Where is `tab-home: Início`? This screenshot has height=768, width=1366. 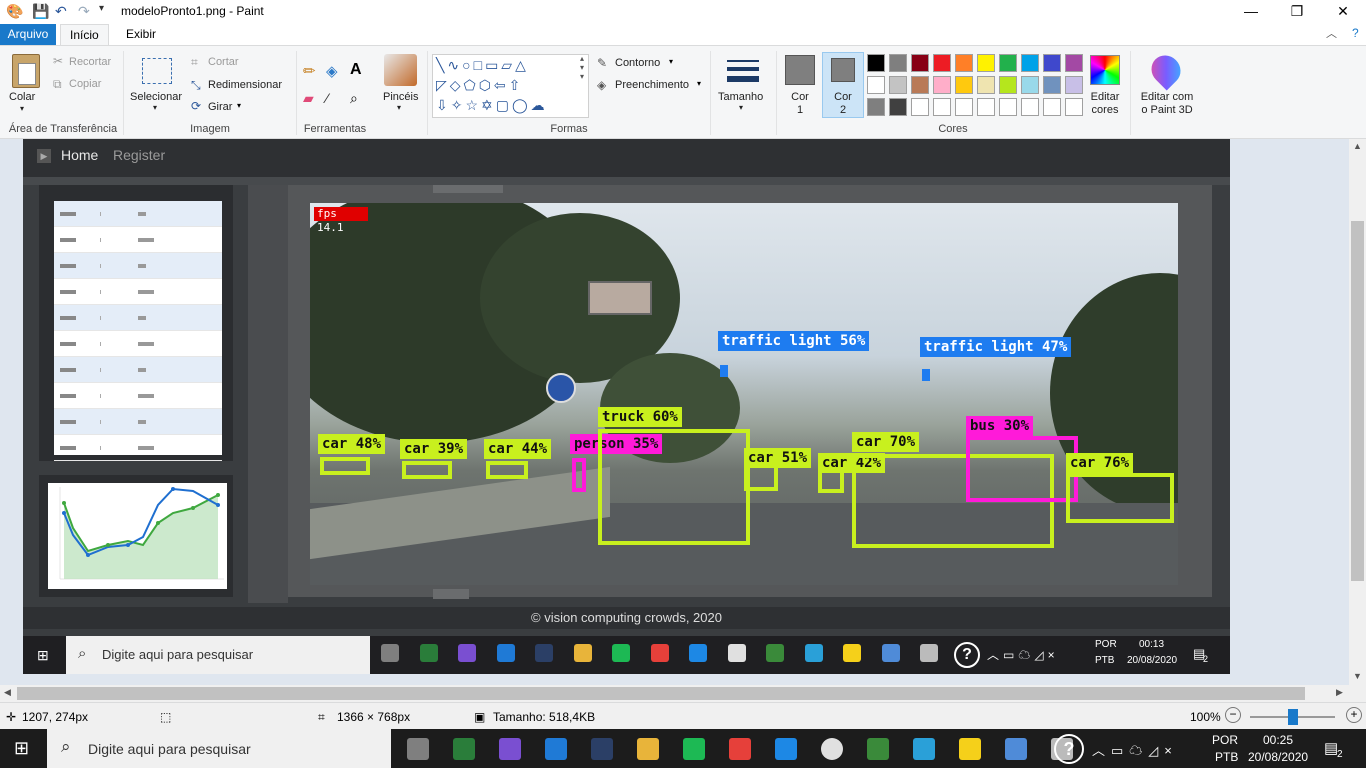
tab-home: Início is located at coordinates (84, 35).